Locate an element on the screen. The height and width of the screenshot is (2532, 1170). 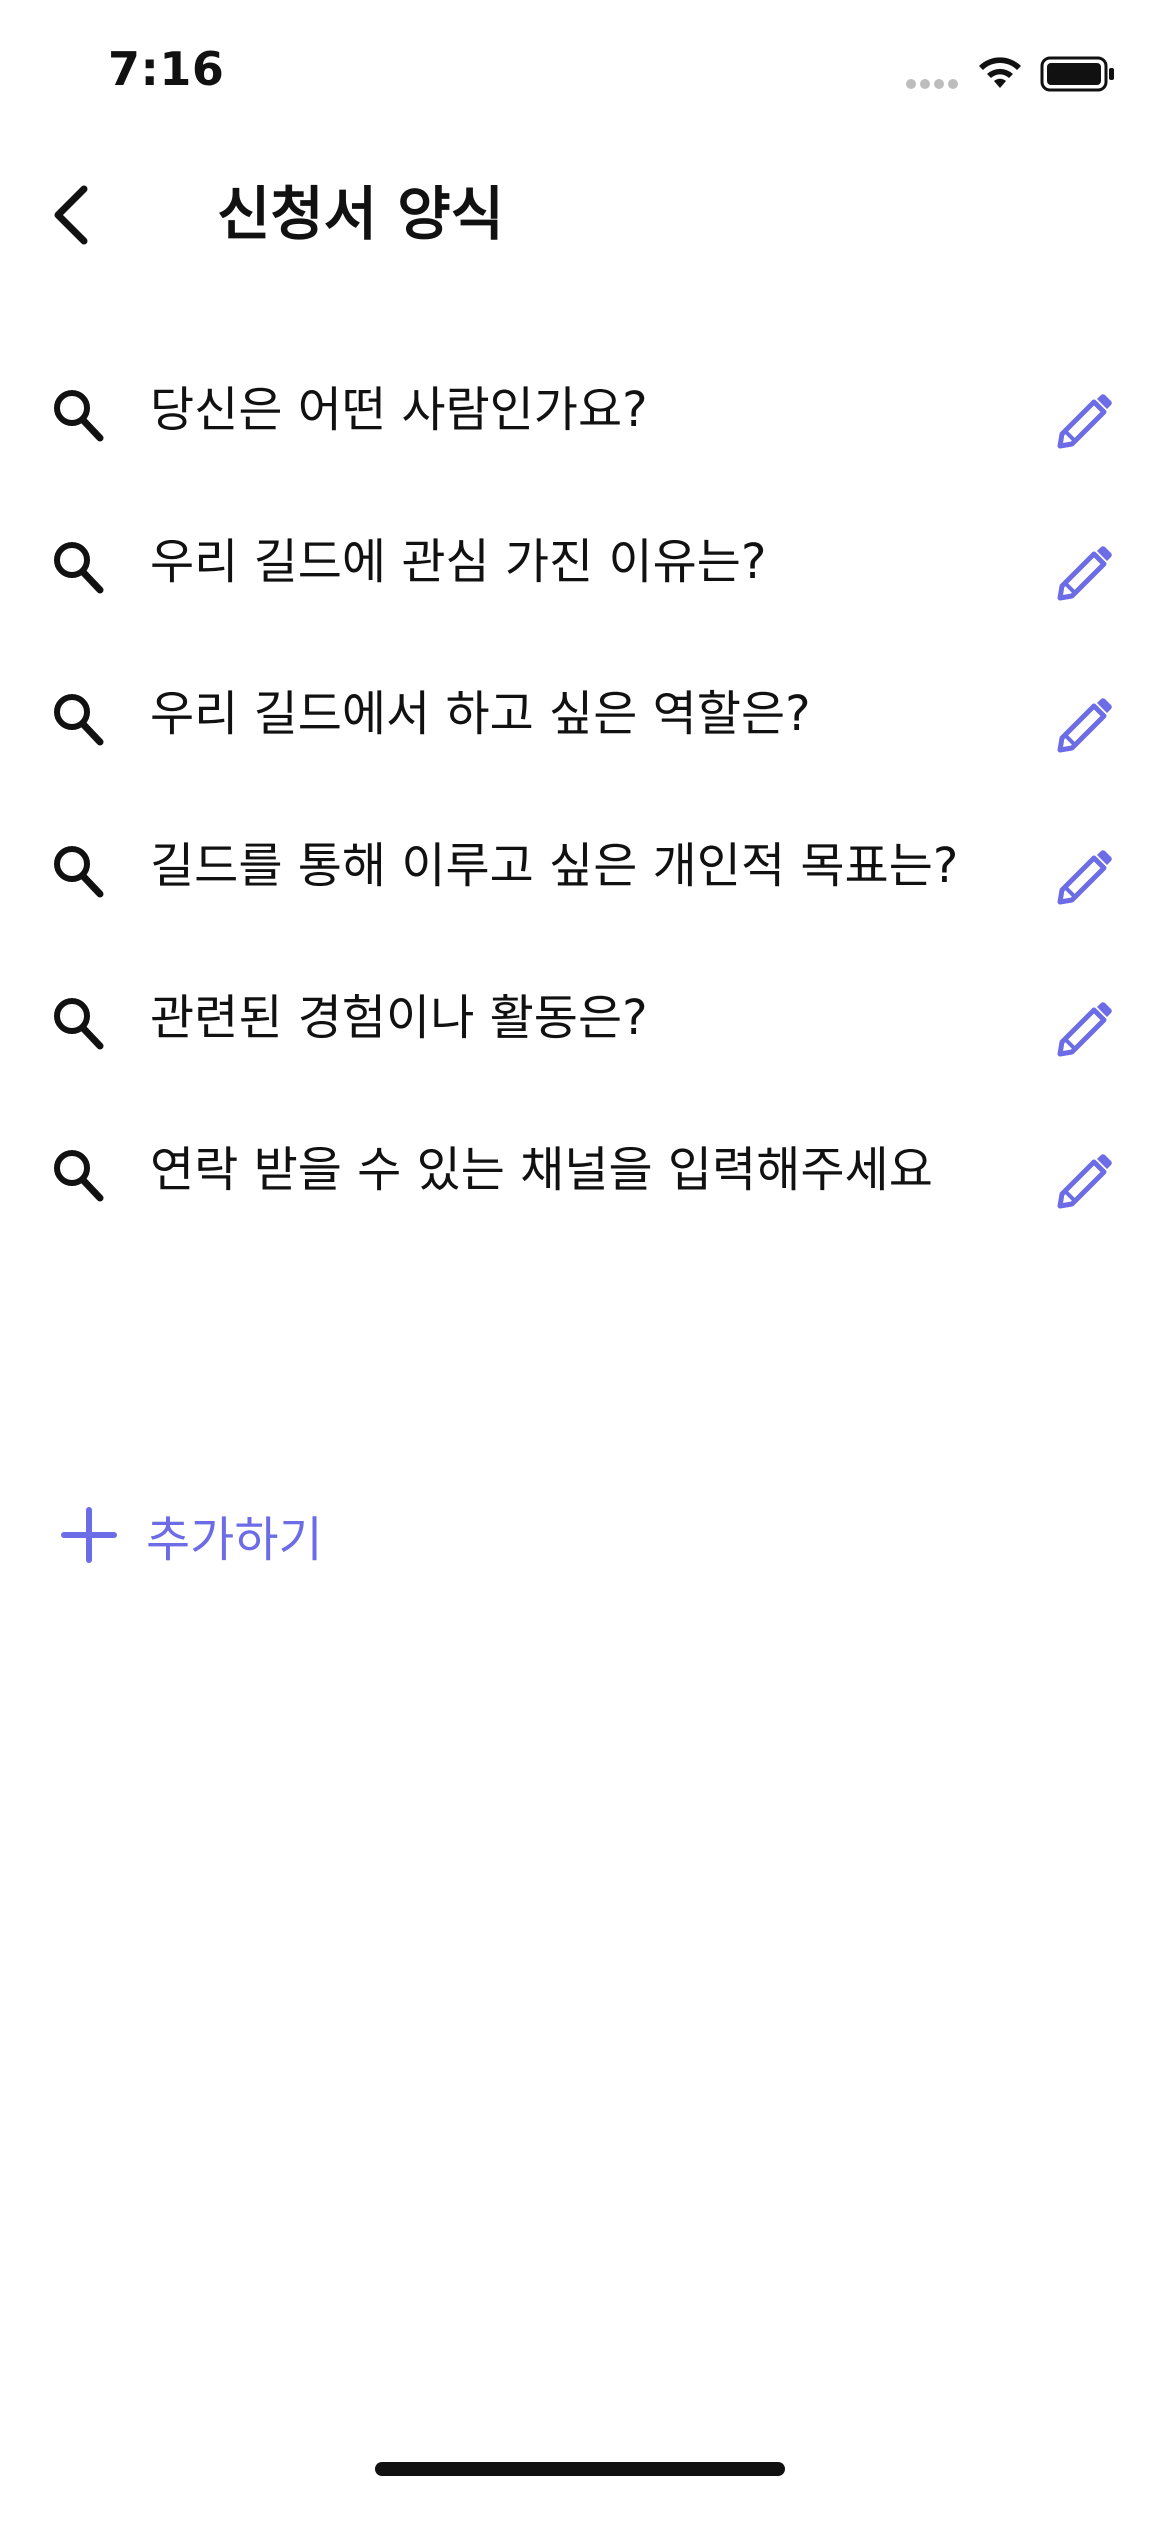
signal-dots-icon is located at coordinates (932, 84).